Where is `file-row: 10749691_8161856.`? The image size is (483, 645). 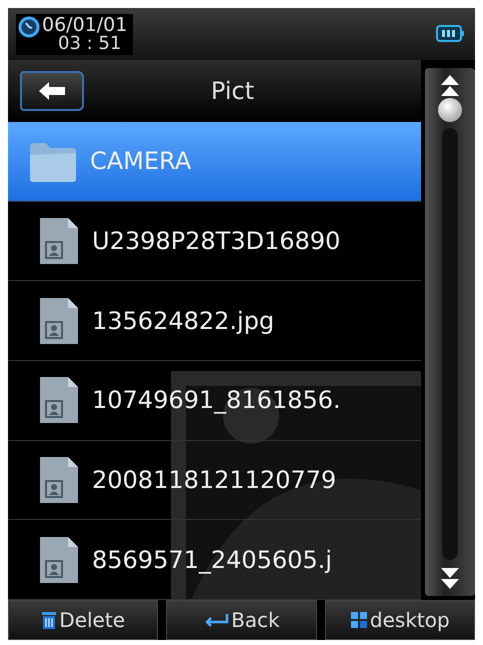 file-row: 10749691_8161856. is located at coordinates (214, 401).